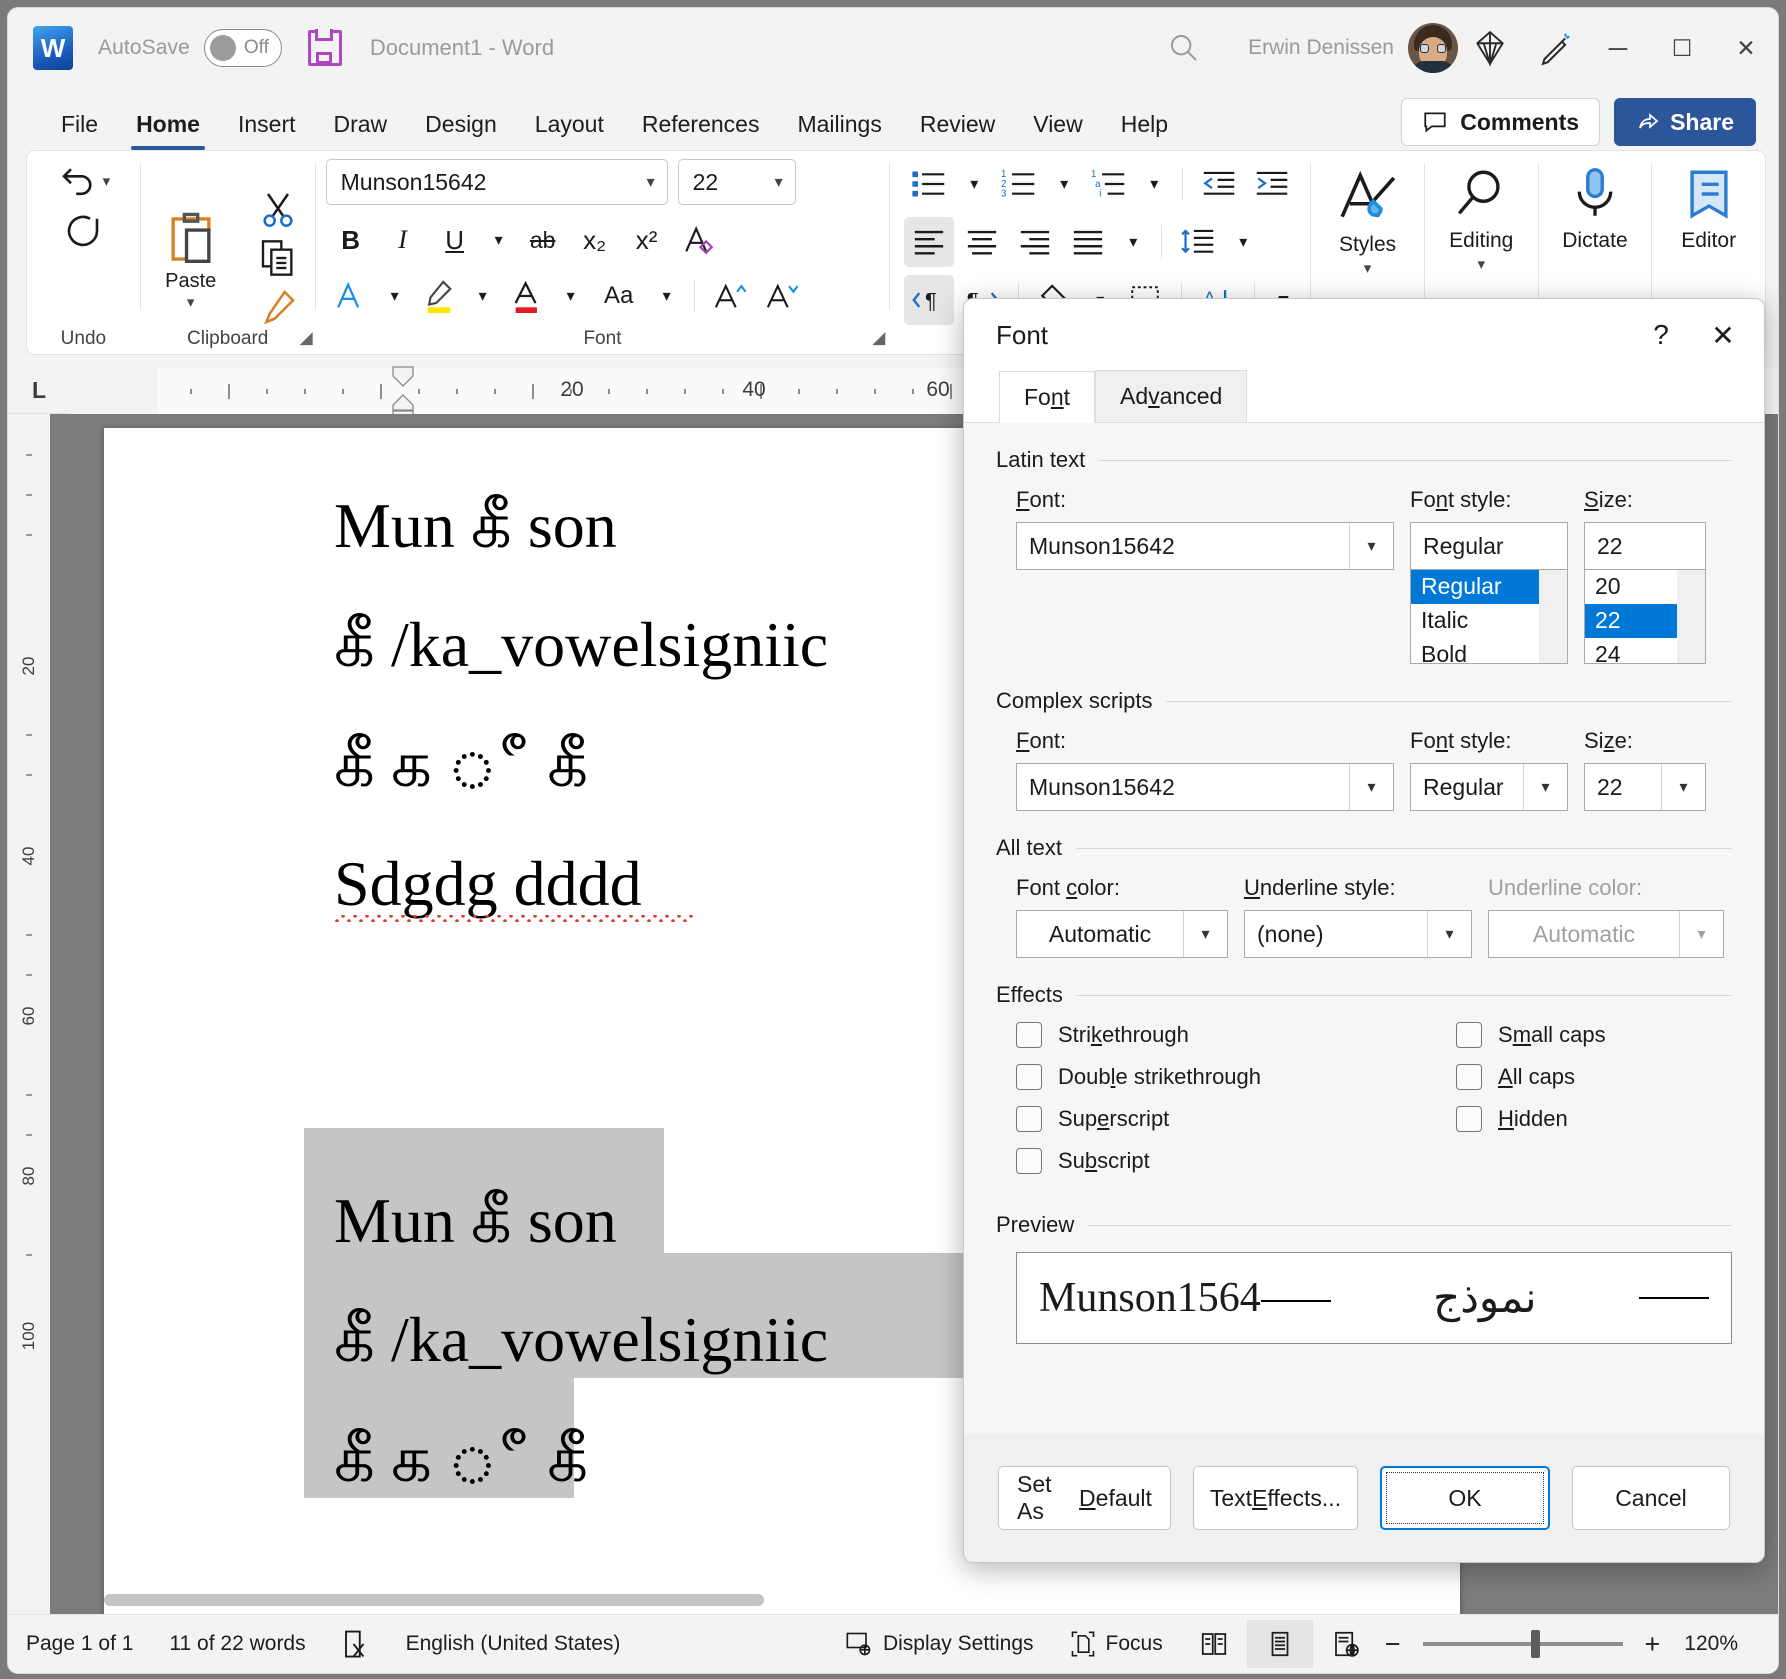  What do you see at coordinates (513, 1644) in the screenshot?
I see `language-indicator: English (United States)` at bounding box center [513, 1644].